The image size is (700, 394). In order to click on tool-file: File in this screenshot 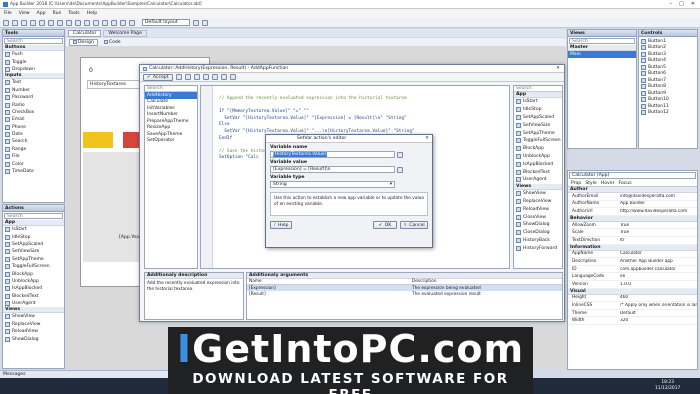, I will do `click(33, 156)`.